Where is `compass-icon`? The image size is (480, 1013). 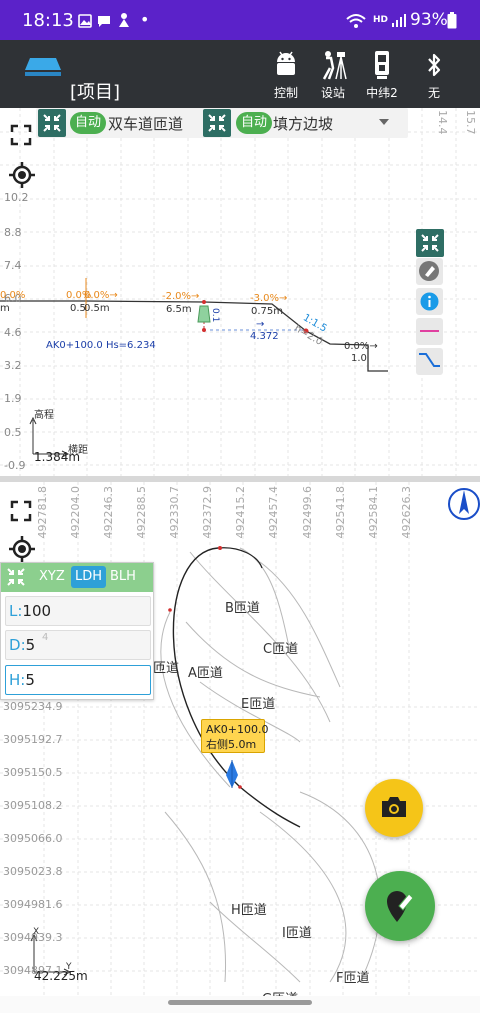
compass-icon is located at coordinates (463, 504).